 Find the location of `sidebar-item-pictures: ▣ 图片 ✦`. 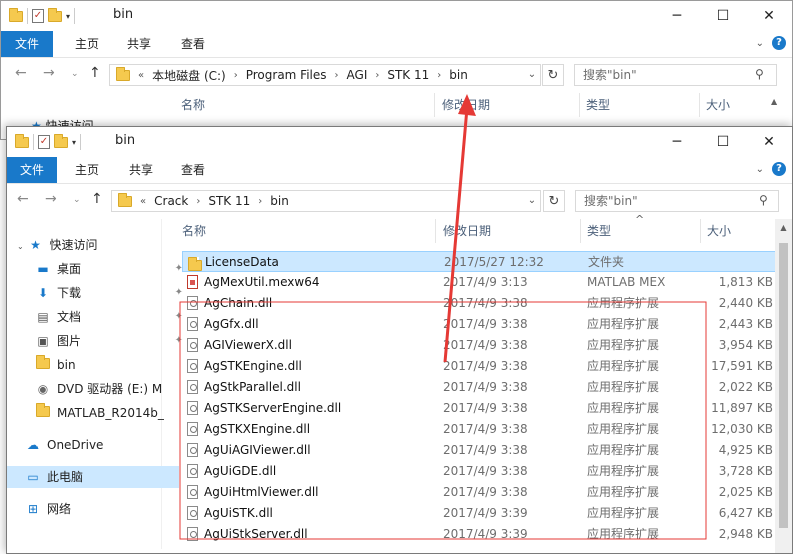

sidebar-item-pictures: ▣ 图片 ✦ is located at coordinates (98, 341).